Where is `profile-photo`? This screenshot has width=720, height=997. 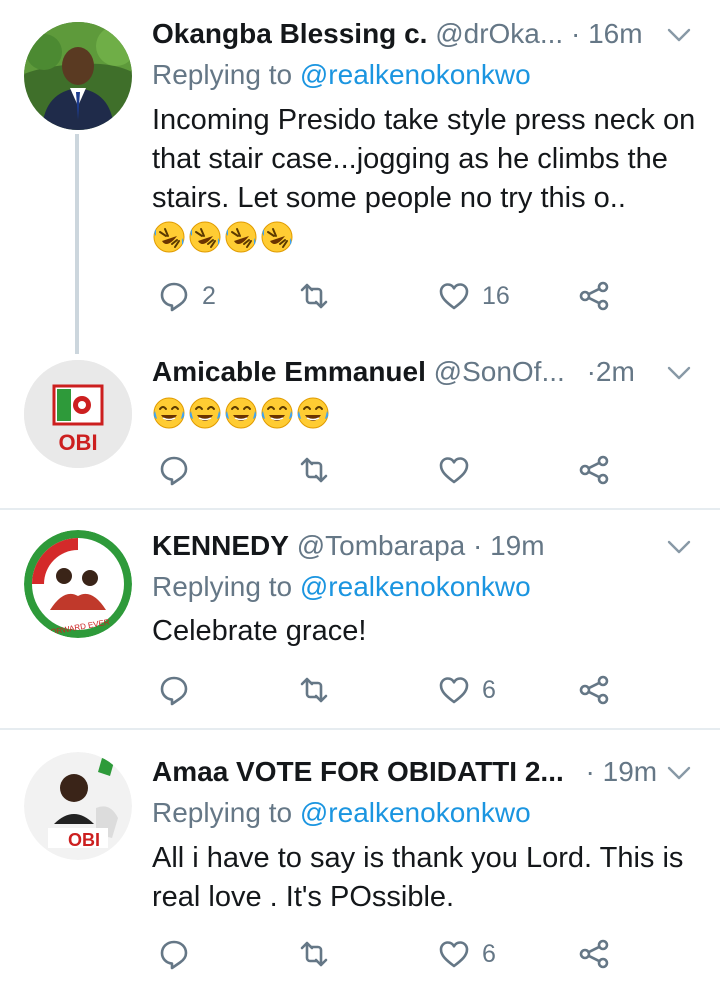 profile-photo is located at coordinates (78, 76).